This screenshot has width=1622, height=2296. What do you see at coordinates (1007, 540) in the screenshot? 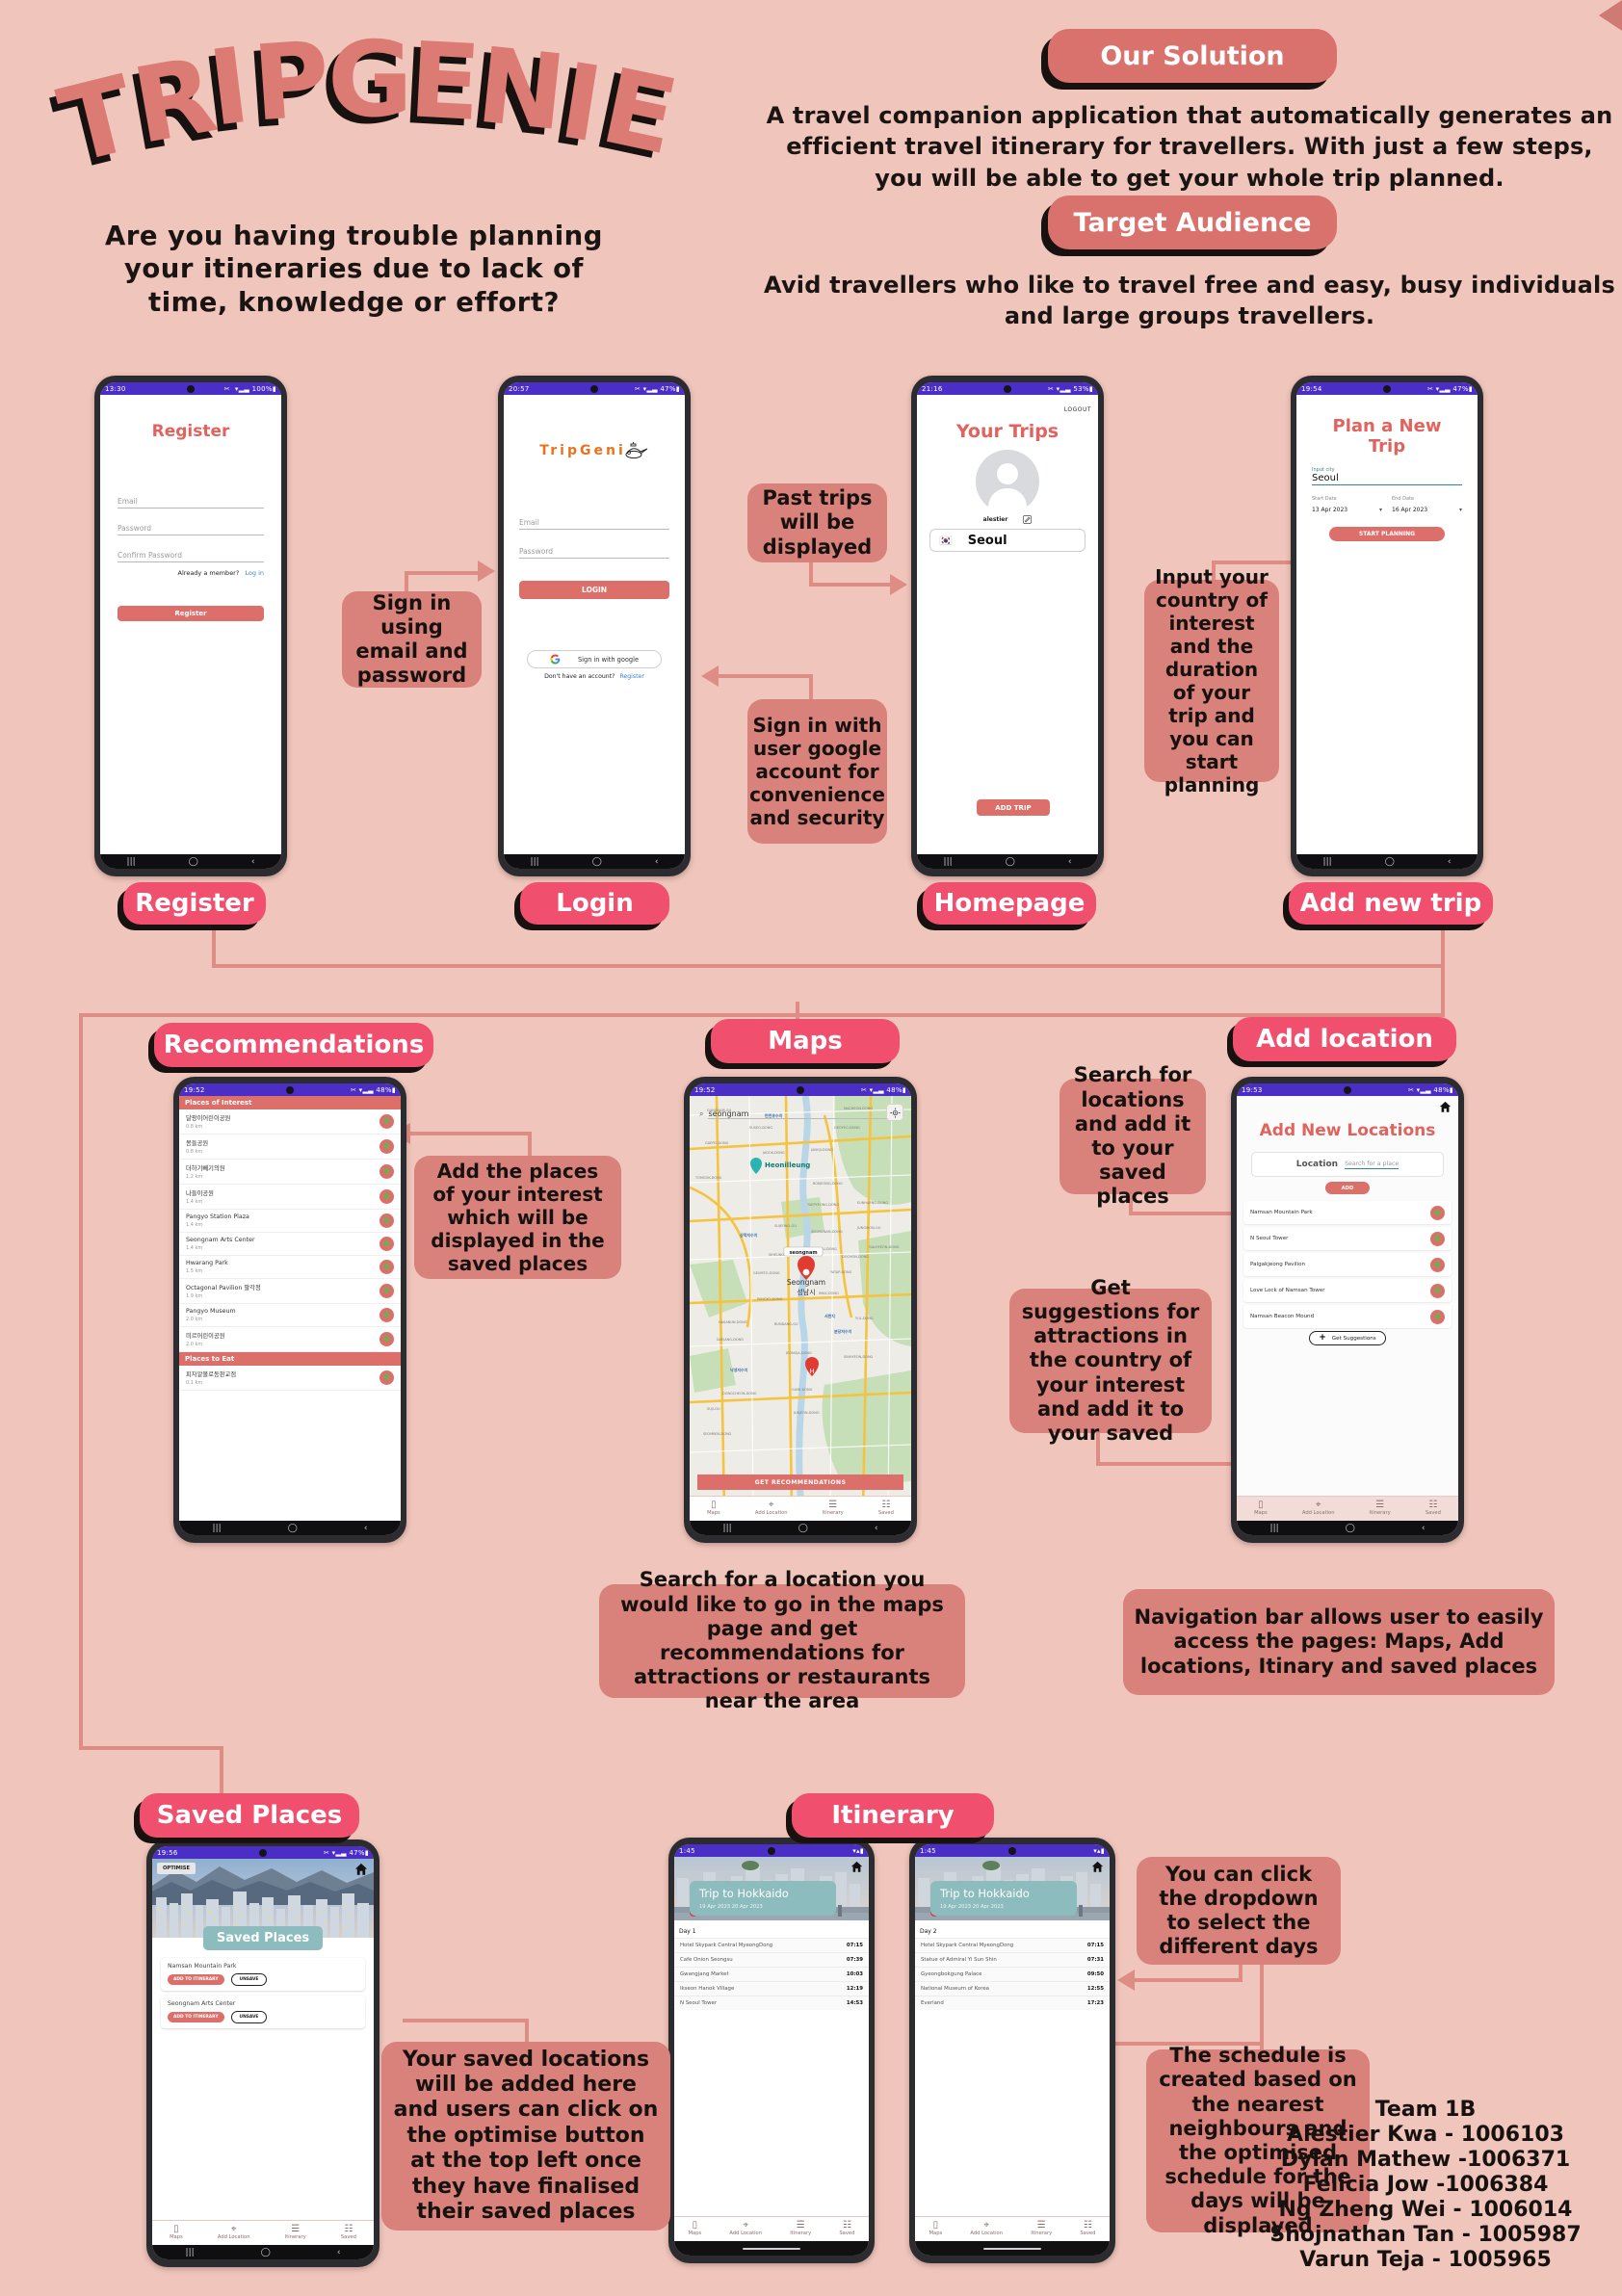
I see `trip-card-seoul: 🇰🇷 Seoul` at bounding box center [1007, 540].